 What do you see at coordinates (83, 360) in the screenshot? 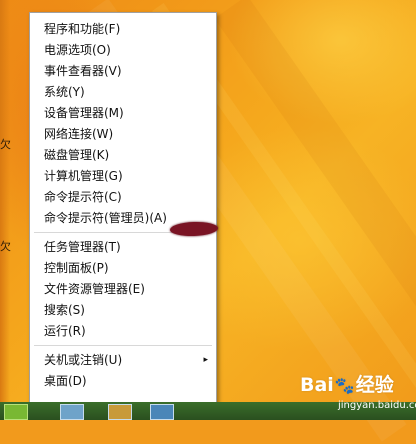
I see `menu-item-label: 关机或注销(U)` at bounding box center [83, 360].